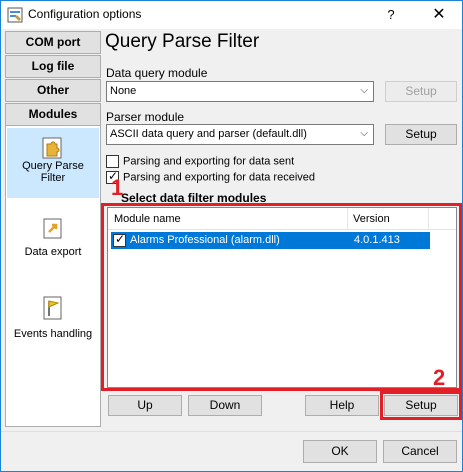 This screenshot has height=472, width=463. Describe the element at coordinates (420, 451) in the screenshot. I see `cancel-button: Cancel` at that location.